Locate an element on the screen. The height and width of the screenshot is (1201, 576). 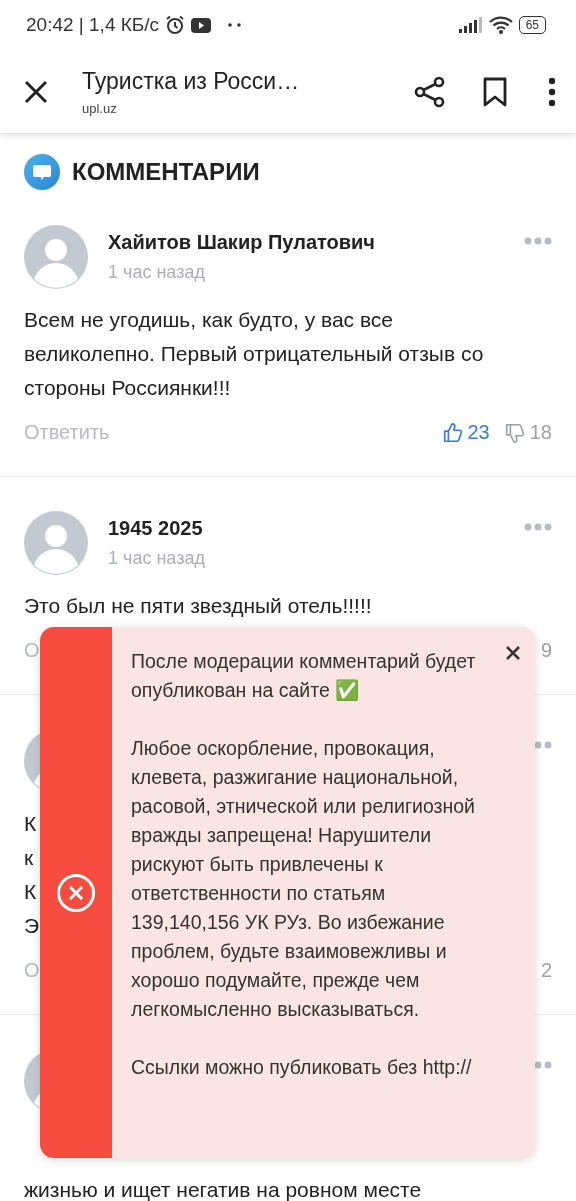
menu-button is located at coordinates (552, 91).